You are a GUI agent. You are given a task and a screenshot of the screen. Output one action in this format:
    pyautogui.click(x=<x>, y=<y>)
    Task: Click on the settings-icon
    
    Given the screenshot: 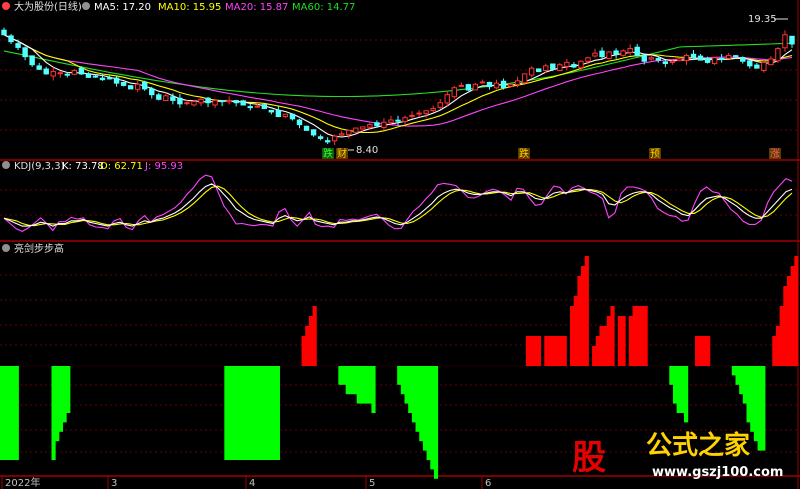 What is the action you would take?
    pyautogui.click(x=6, y=6)
    